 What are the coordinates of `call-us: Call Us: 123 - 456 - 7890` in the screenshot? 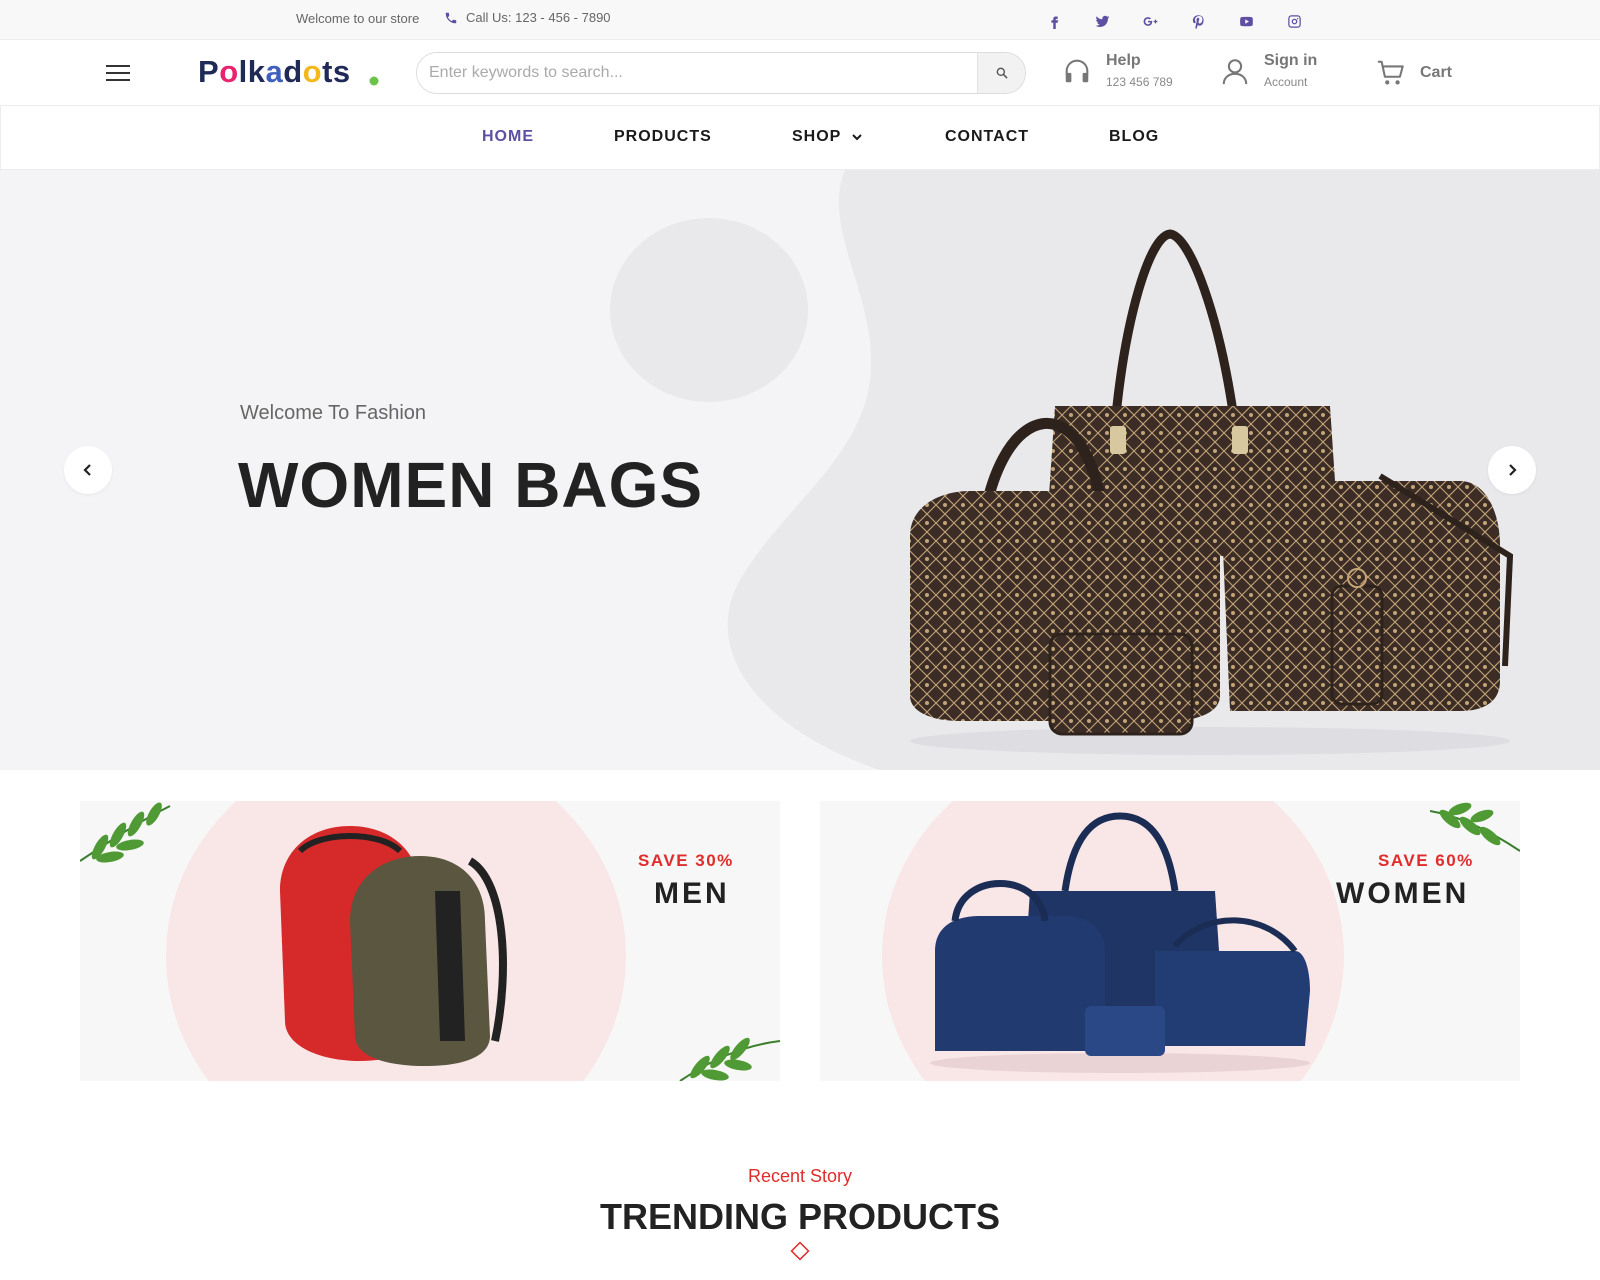 It's located at (527, 17).